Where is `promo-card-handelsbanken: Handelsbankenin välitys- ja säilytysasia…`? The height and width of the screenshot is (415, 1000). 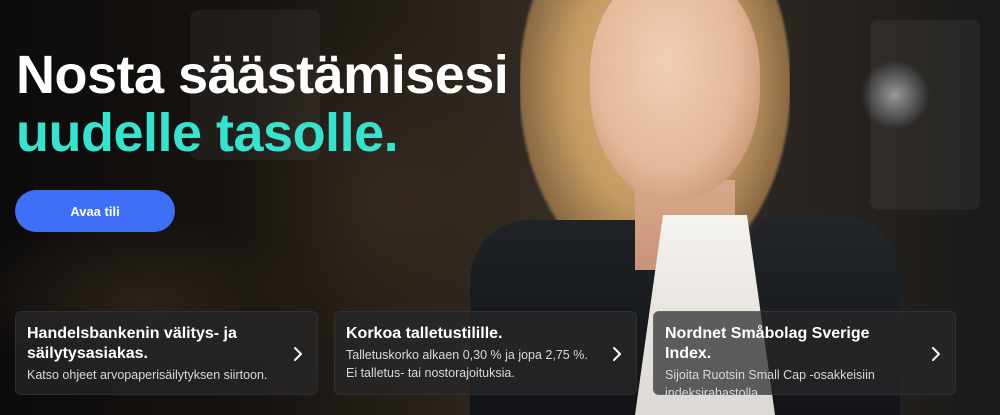
promo-card-handelsbanken: Handelsbankenin välitys- ja säilytysasia… is located at coordinates (166, 353).